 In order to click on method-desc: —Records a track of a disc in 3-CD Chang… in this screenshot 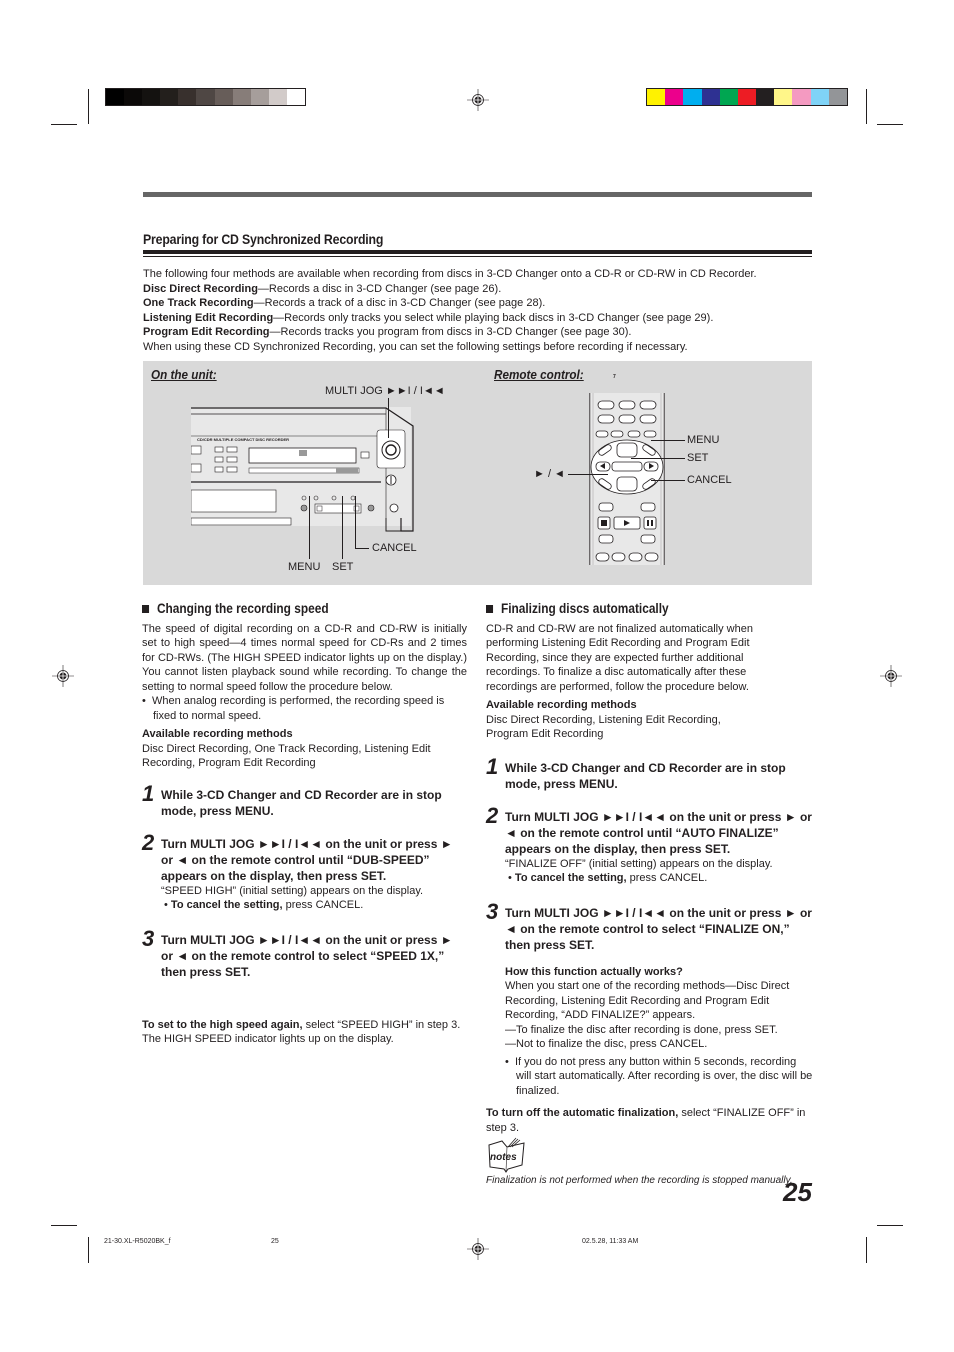, I will do `click(399, 303)`.